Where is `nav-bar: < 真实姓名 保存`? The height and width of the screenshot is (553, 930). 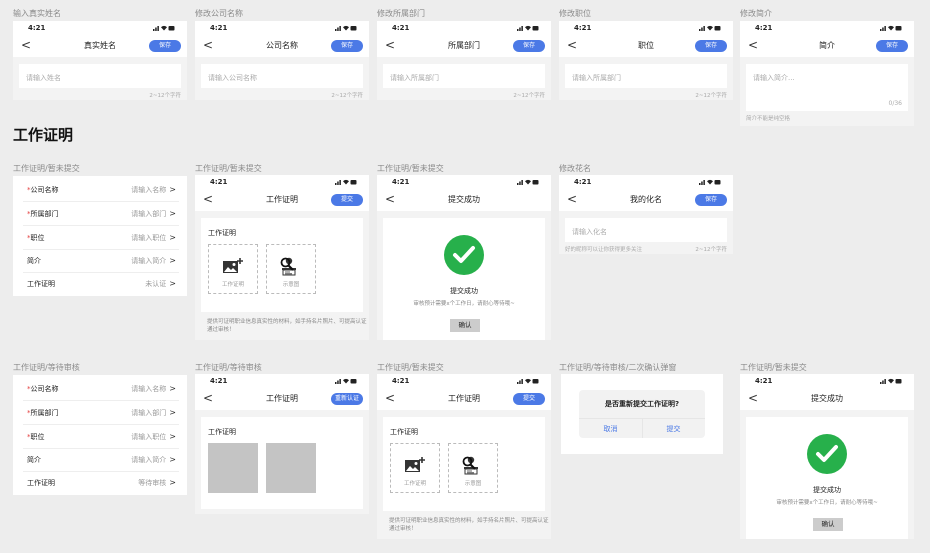 nav-bar: < 真实姓名 保存 is located at coordinates (100, 46).